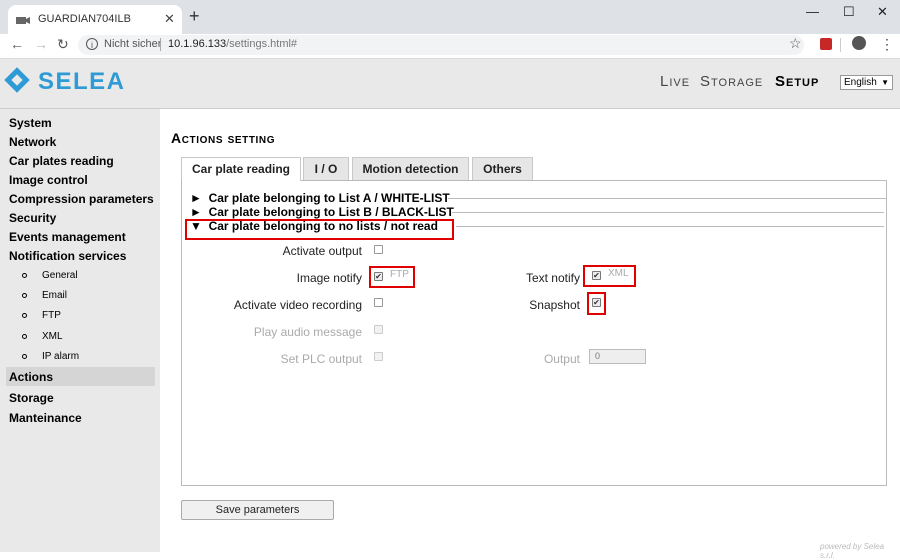  I want to click on snapshot-label: Snapshot, so click(554, 305).